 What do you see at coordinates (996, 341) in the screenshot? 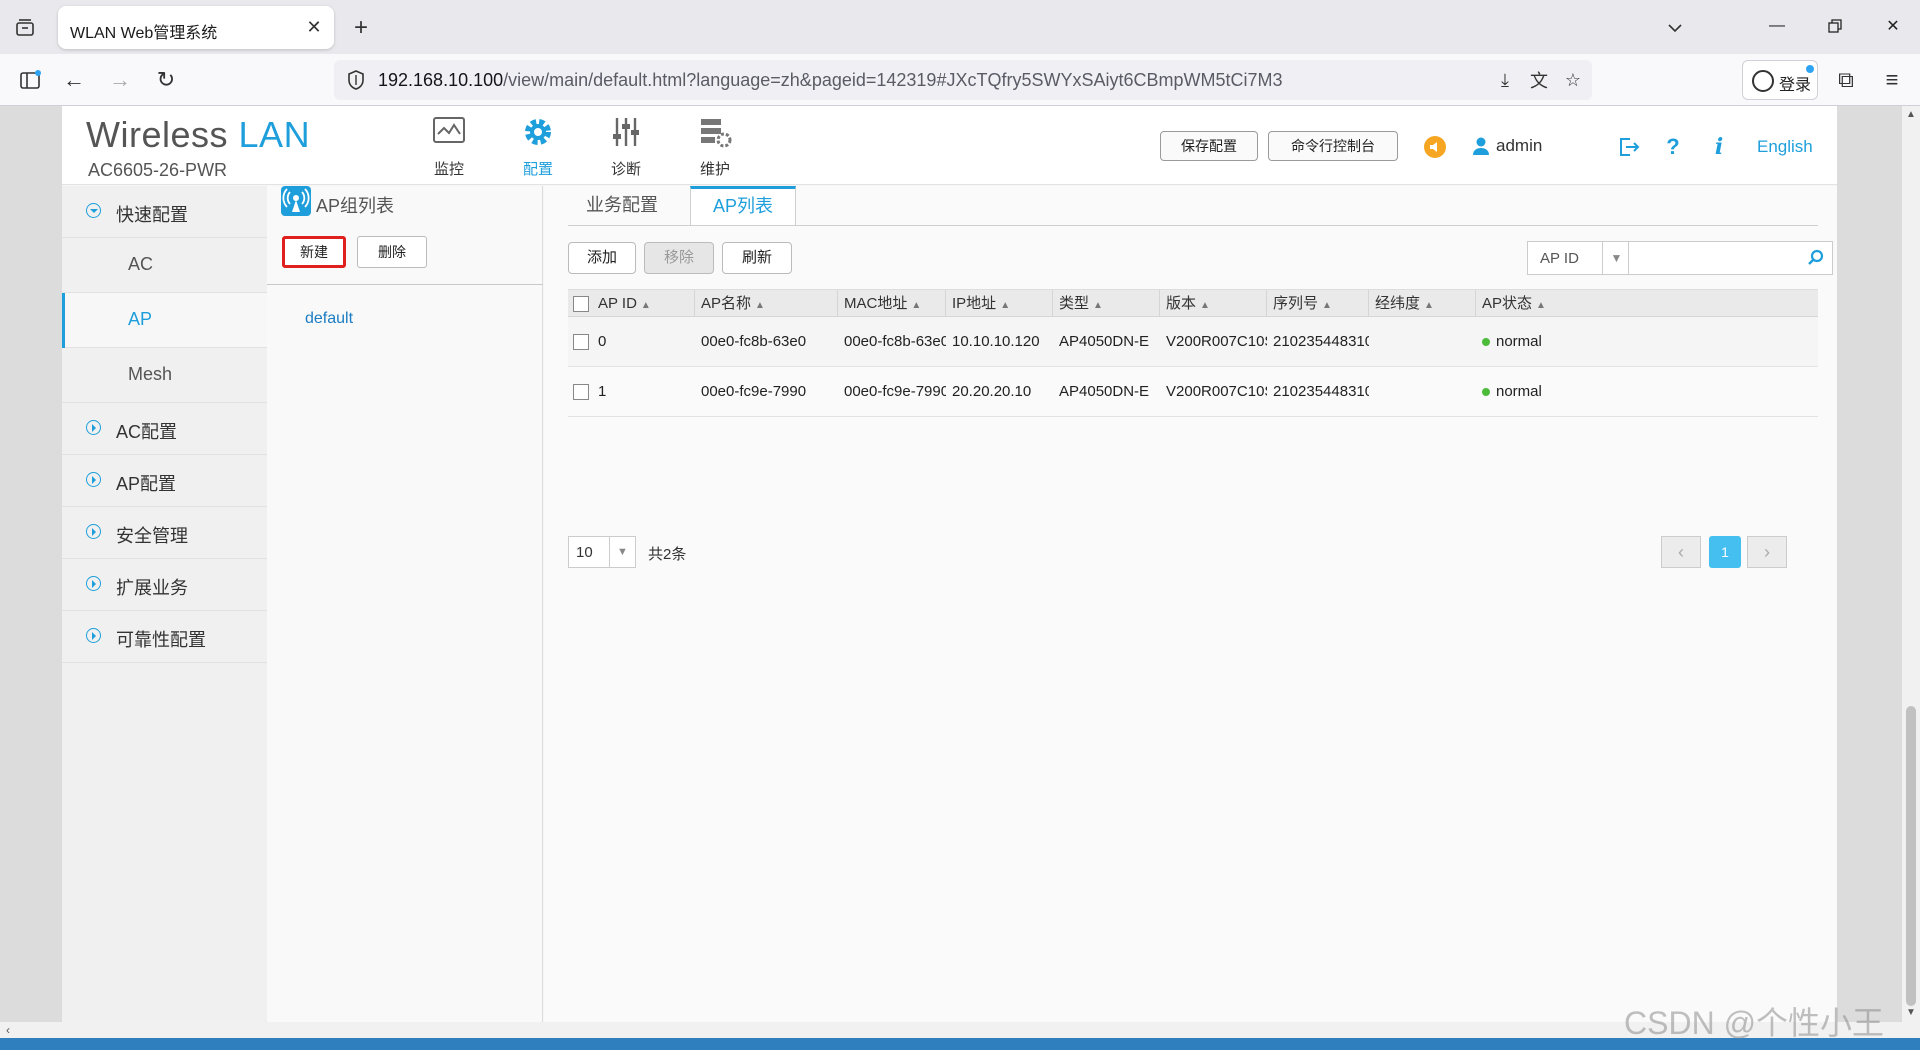
I see `cell-ip: 10.10.10.120` at bounding box center [996, 341].